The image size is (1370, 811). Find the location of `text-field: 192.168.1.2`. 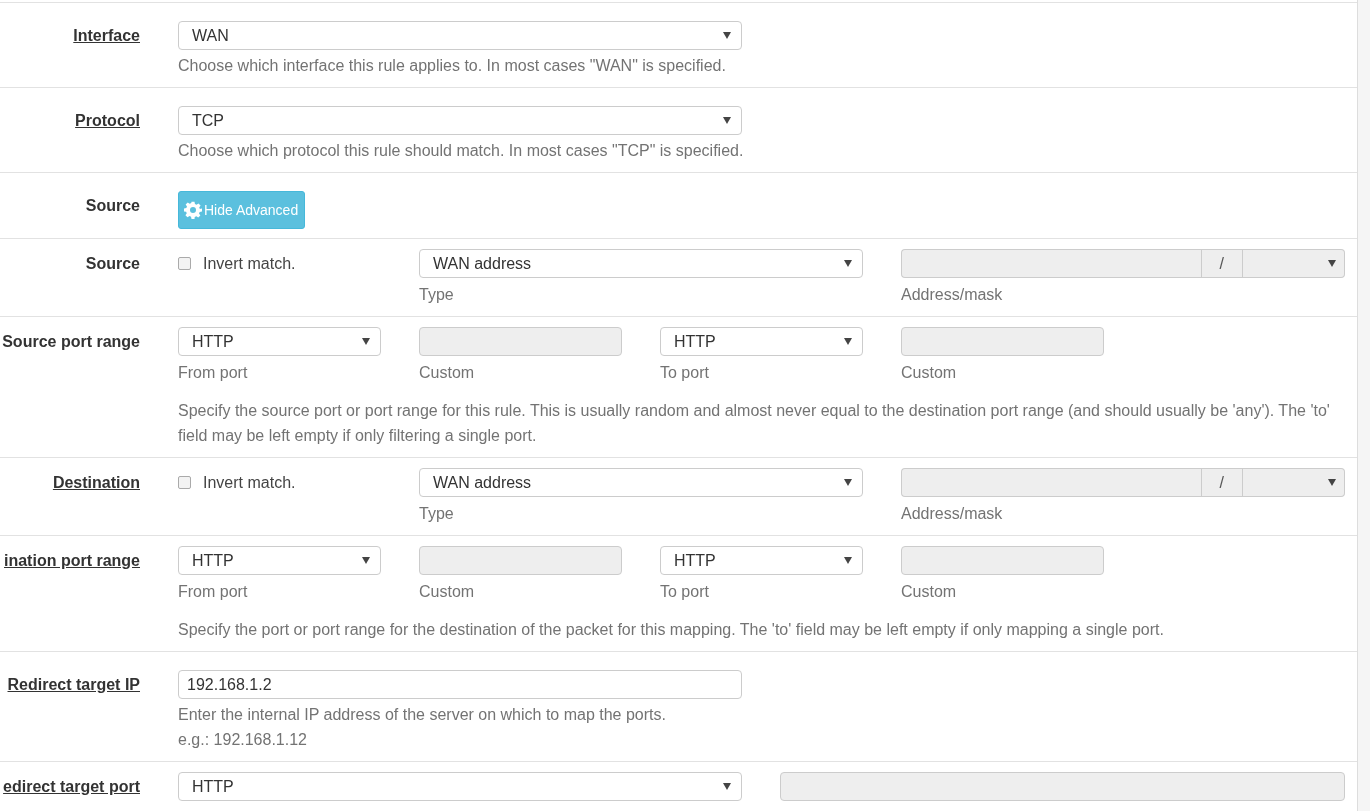

text-field: 192.168.1.2 is located at coordinates (460, 684).